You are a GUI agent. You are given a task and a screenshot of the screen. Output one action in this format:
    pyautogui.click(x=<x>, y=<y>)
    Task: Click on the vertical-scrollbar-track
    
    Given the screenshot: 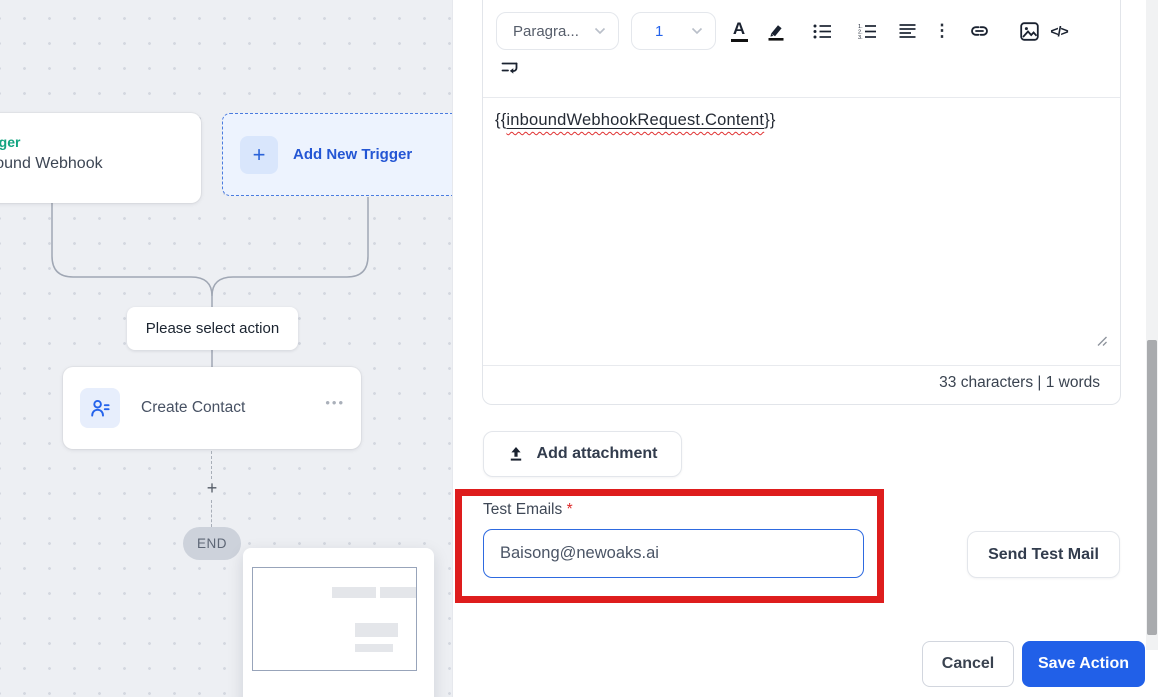 What is the action you would take?
    pyautogui.click(x=1152, y=325)
    